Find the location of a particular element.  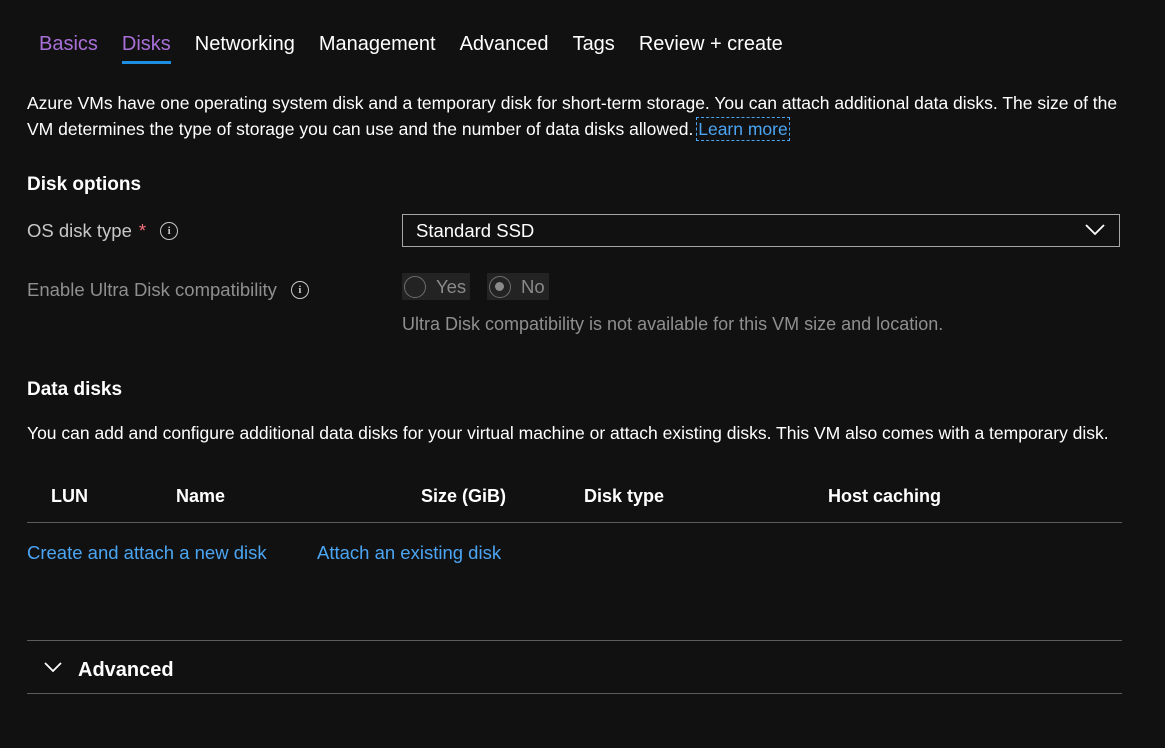

os-disk-type-label-text: OS disk type is located at coordinates (79, 230).